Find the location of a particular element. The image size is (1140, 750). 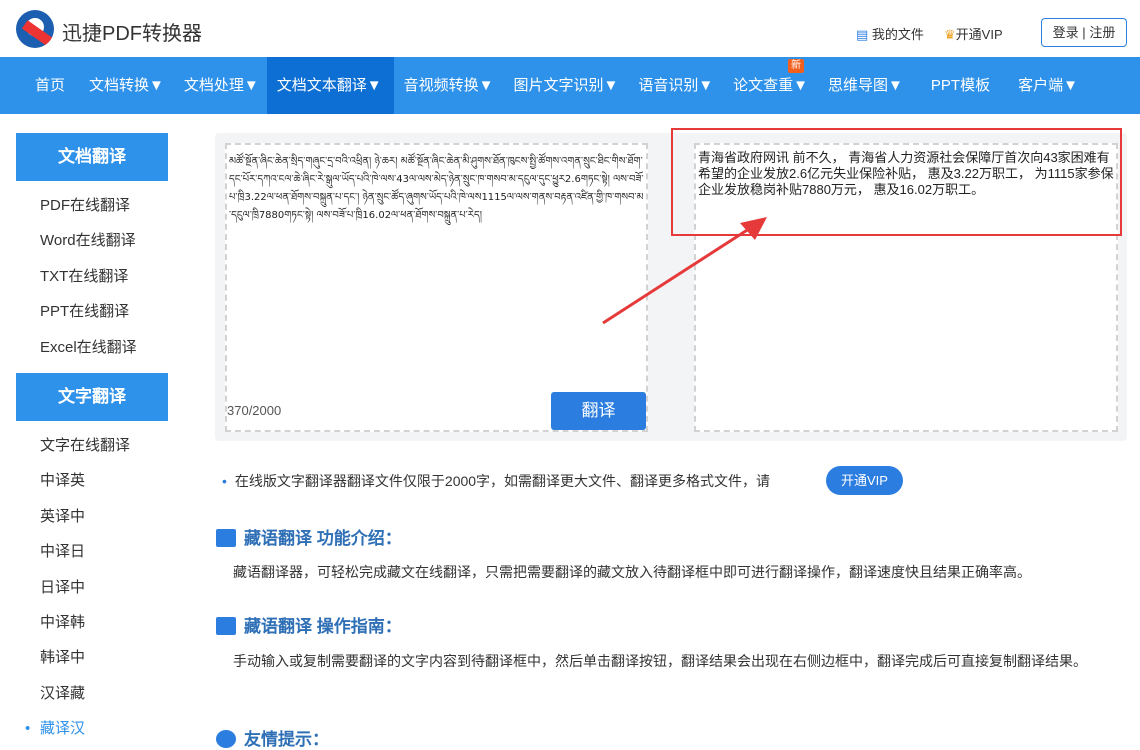

nav-label: 语音识别▼ is located at coordinates (676, 85).